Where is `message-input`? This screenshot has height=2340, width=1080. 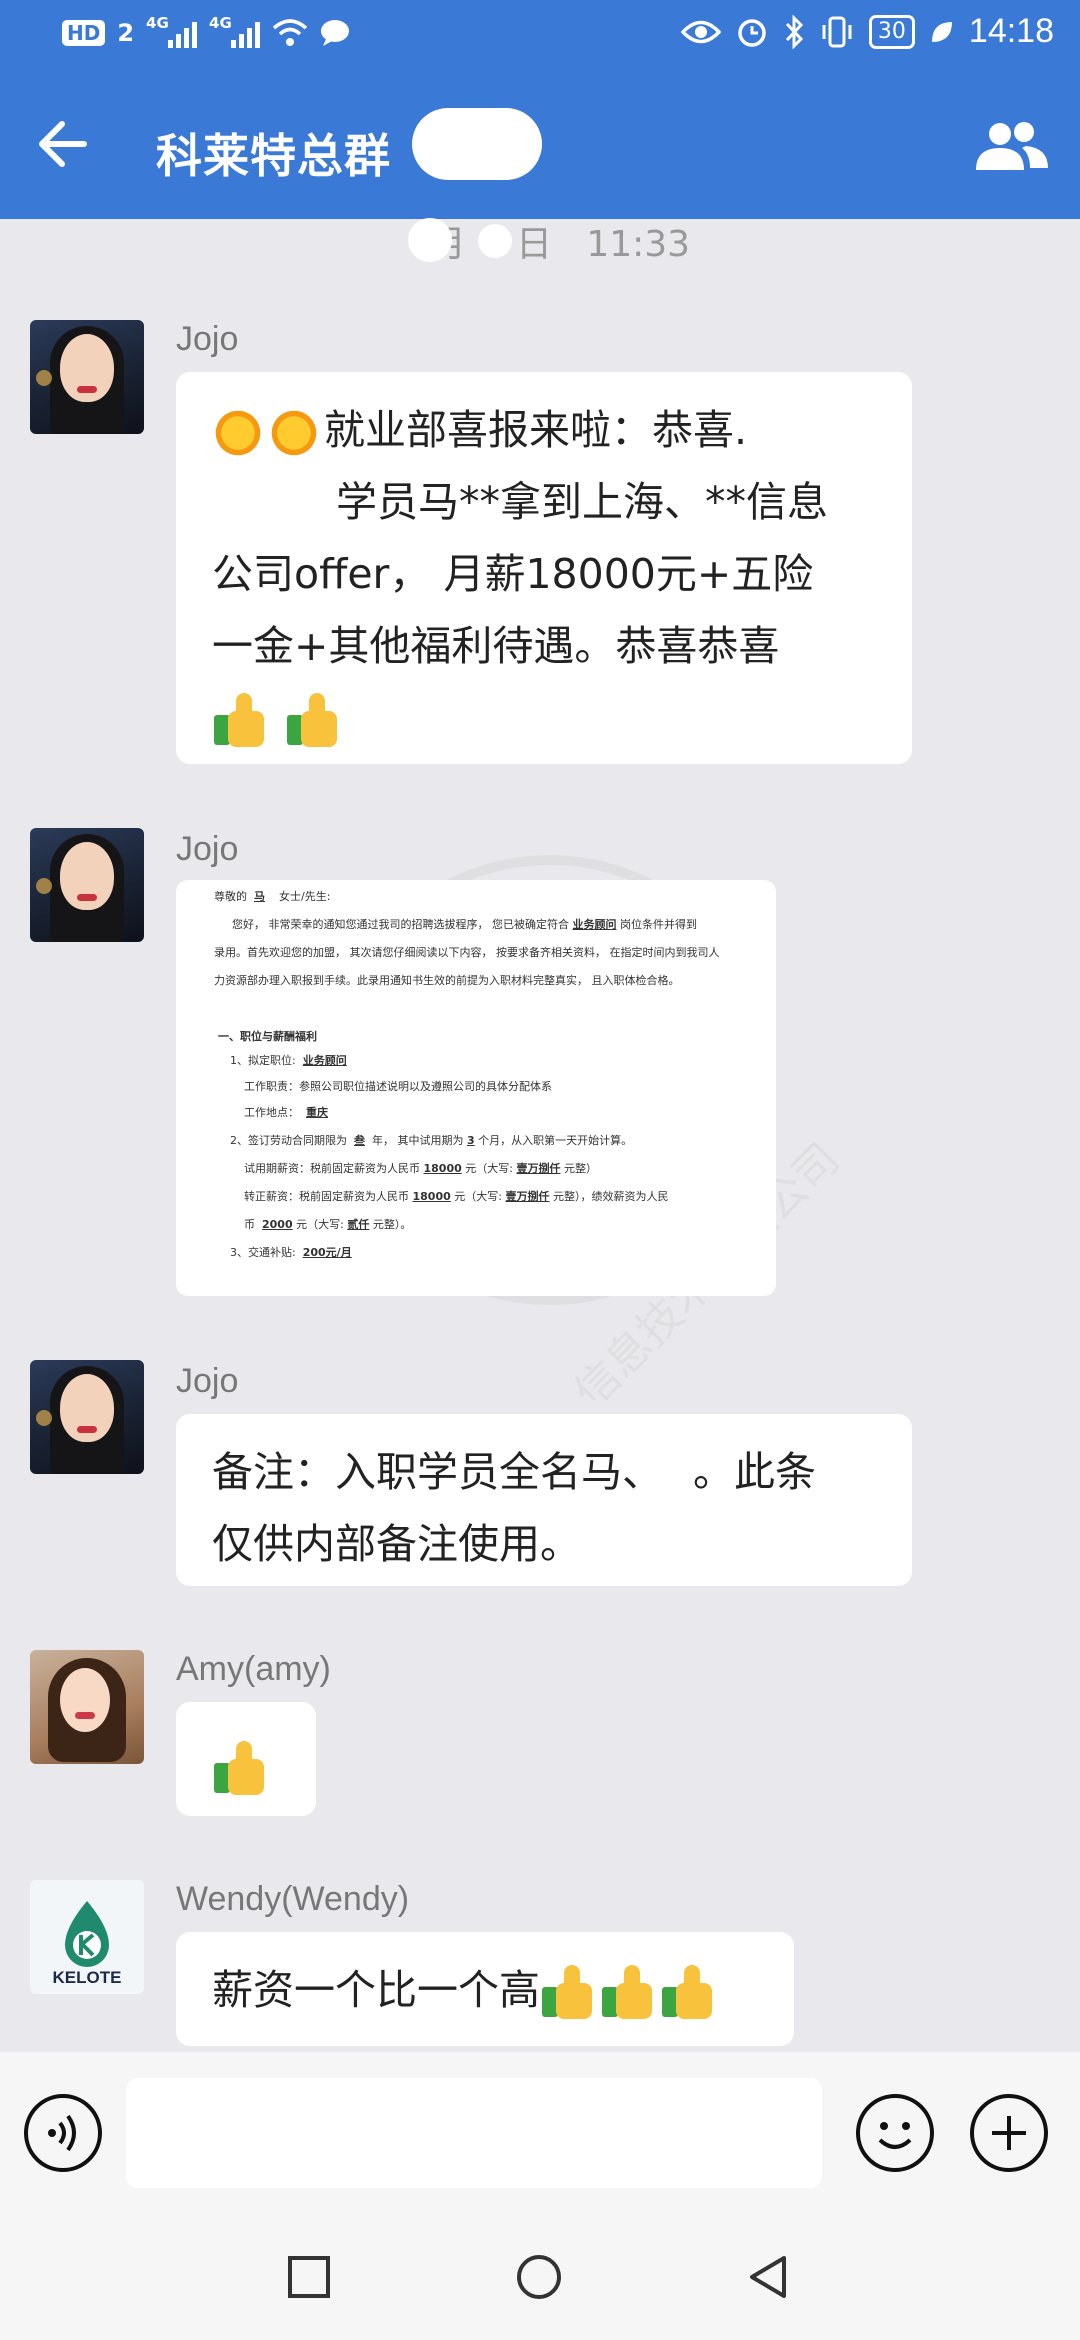 message-input is located at coordinates (474, 2133).